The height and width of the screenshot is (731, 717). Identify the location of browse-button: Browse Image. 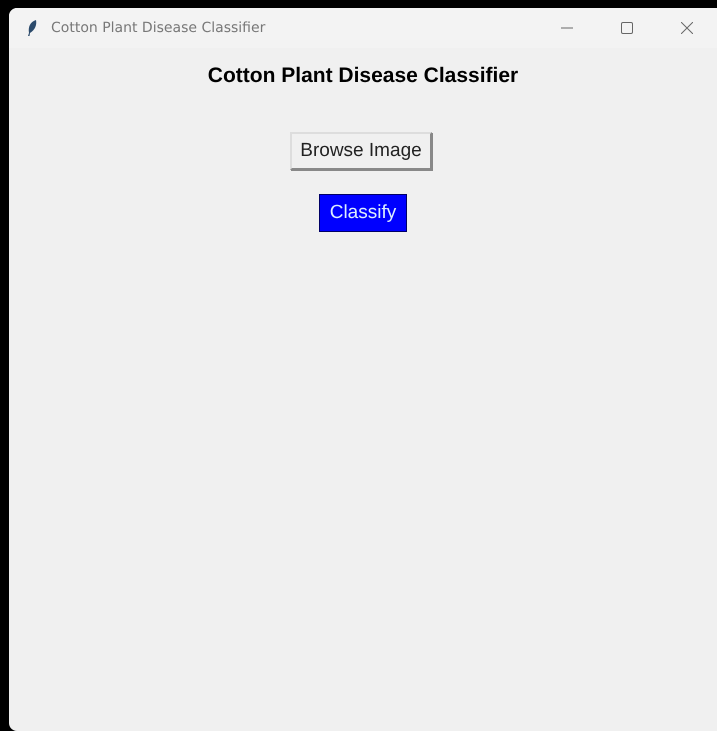
(361, 151).